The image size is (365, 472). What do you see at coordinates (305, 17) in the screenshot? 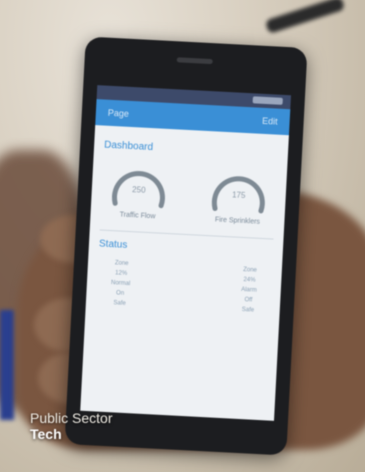
I see `pen` at bounding box center [305, 17].